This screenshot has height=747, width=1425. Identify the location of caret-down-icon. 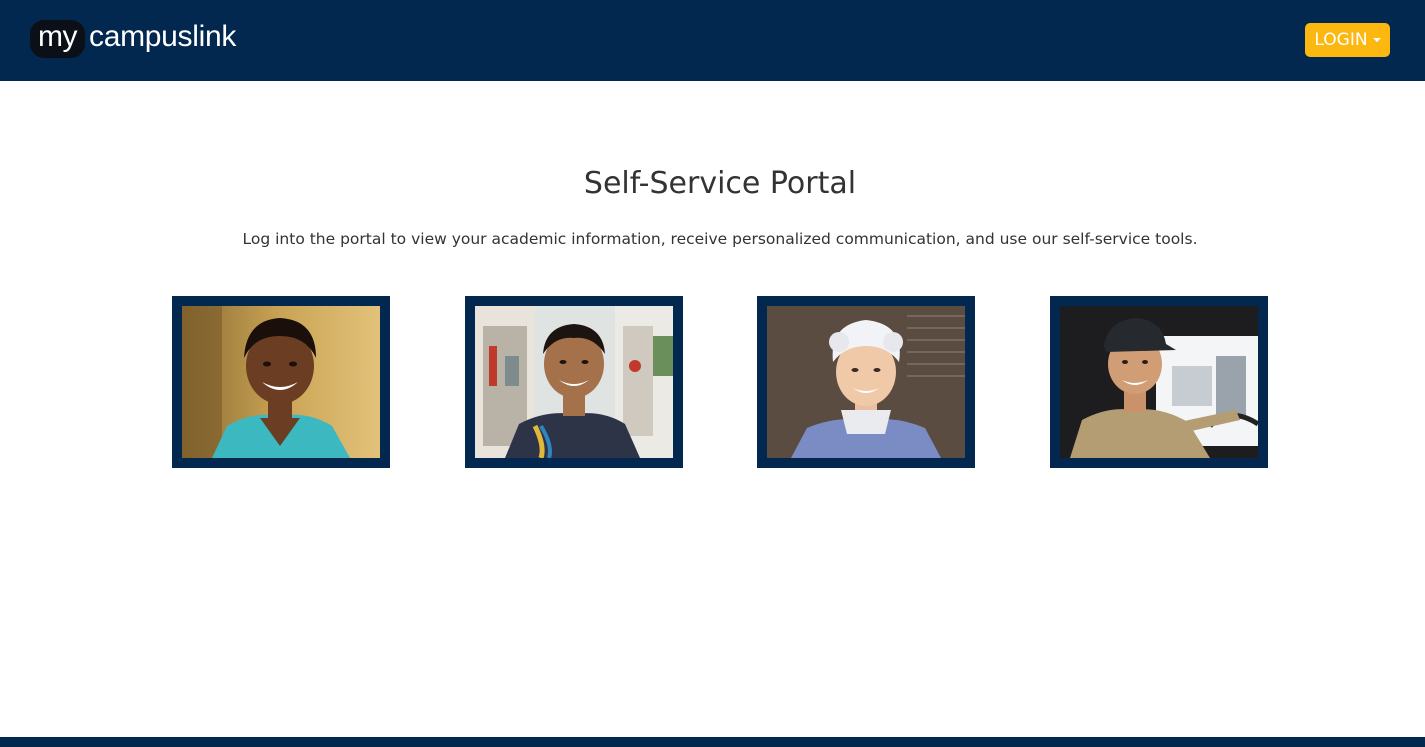
(1376, 40).